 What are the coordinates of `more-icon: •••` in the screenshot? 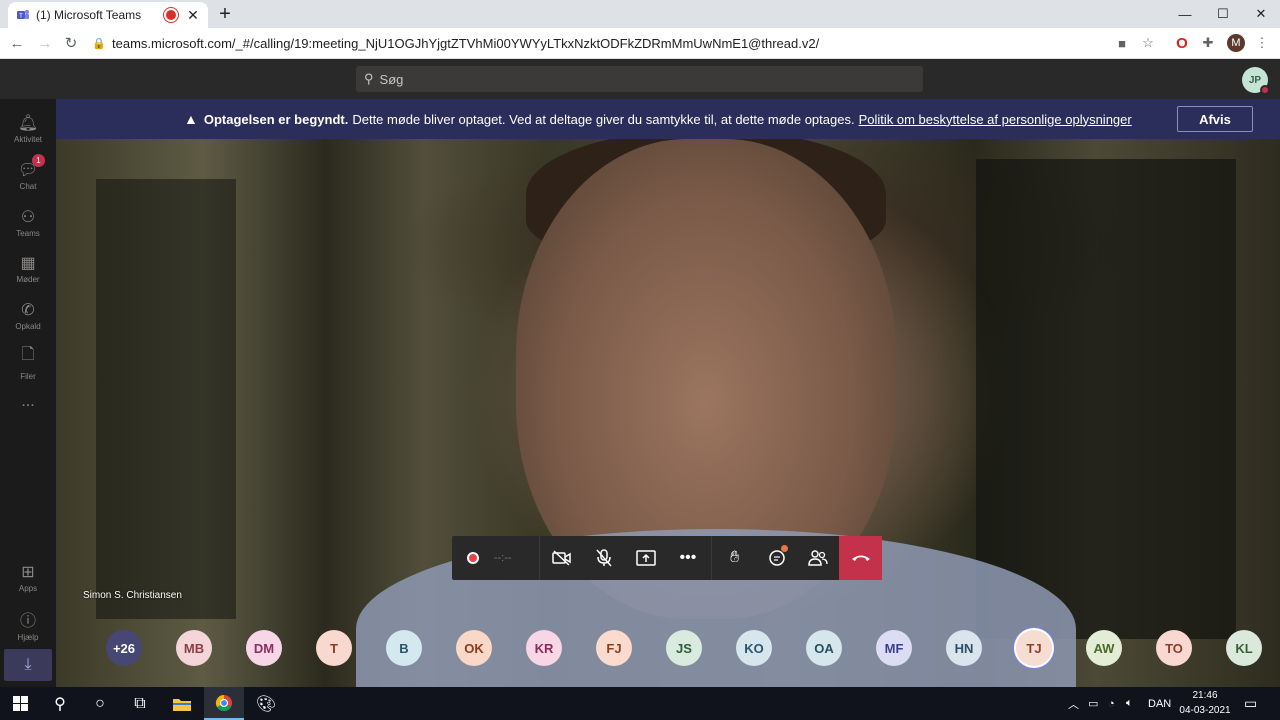 It's located at (688, 557).